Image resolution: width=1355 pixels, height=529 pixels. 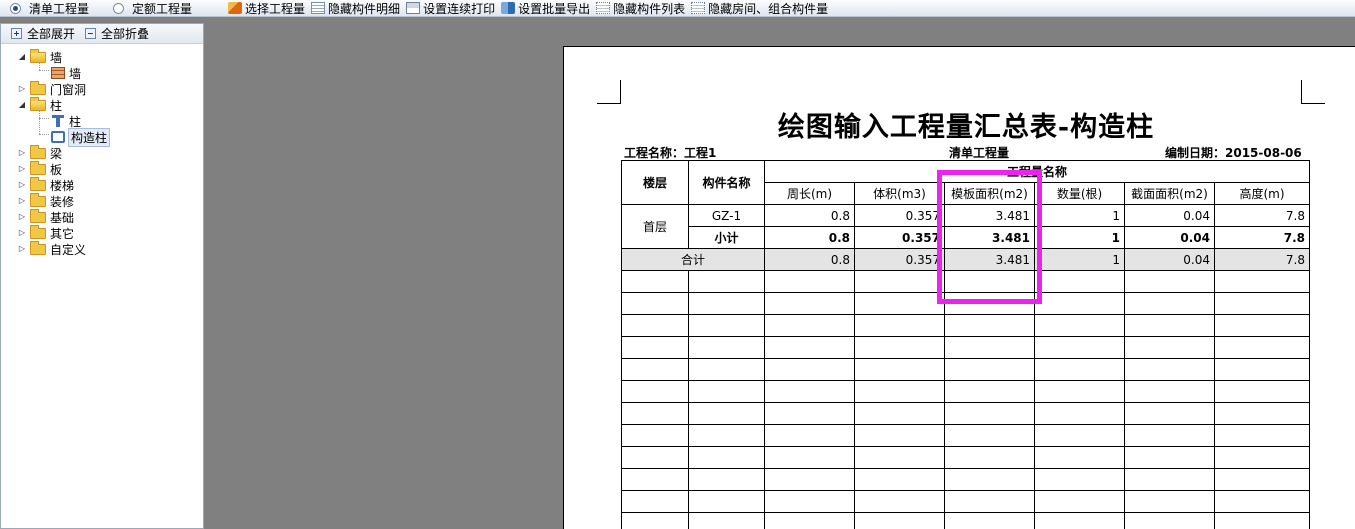 What do you see at coordinates (101, 168) in the screenshot?
I see `tree-node-slab: ▷ 板` at bounding box center [101, 168].